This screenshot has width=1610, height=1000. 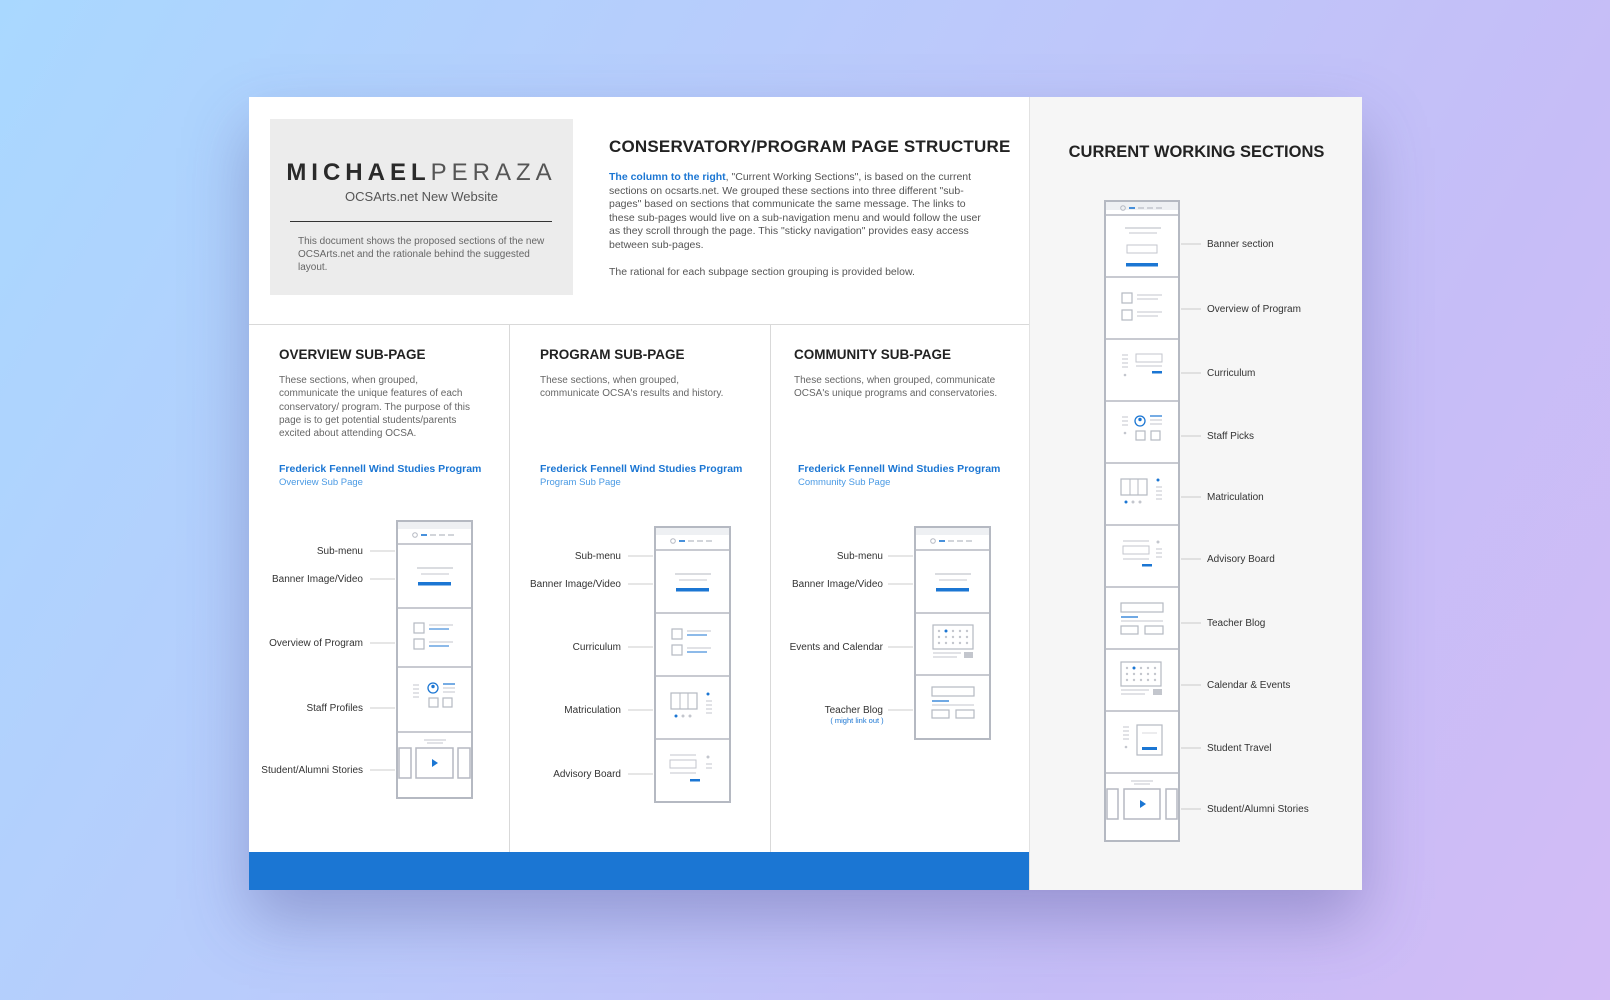 What do you see at coordinates (857, 720) in the screenshot?
I see `wireframe-note: ( might link out )` at bounding box center [857, 720].